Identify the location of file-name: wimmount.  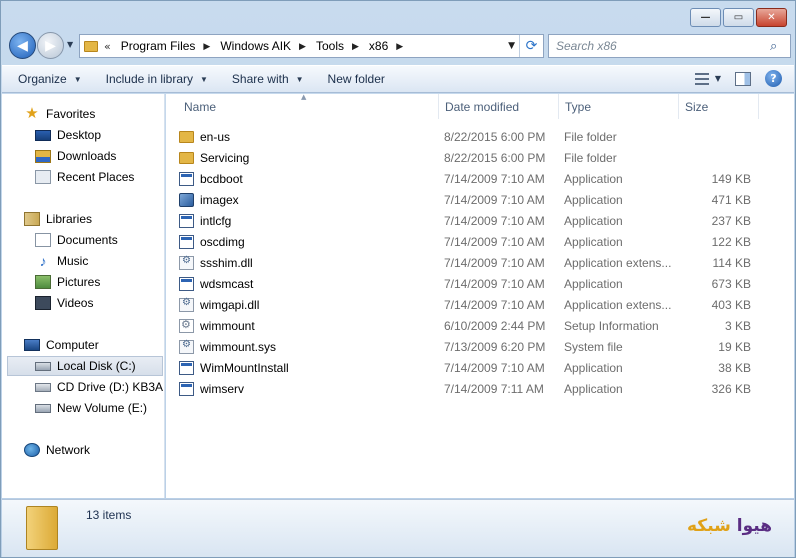
(227, 325).